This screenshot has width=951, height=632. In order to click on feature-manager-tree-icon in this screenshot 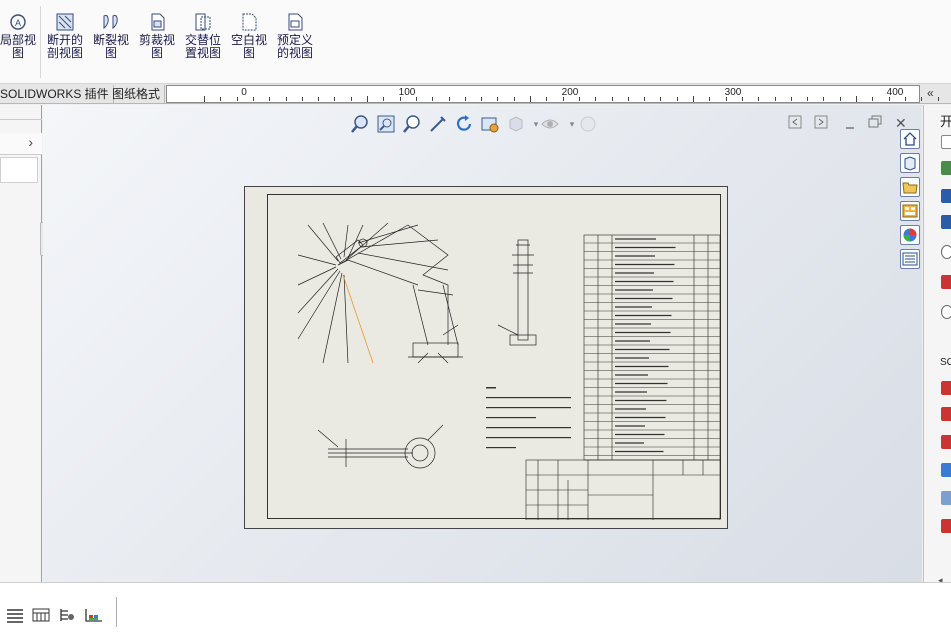, I will do `click(15, 615)`.